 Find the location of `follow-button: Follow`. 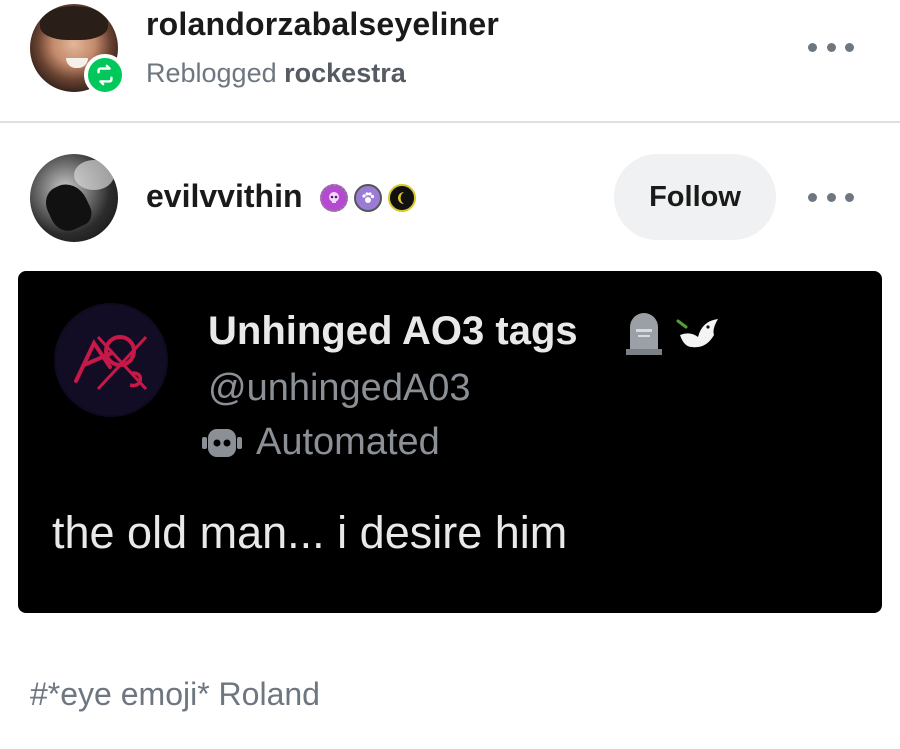

follow-button: Follow is located at coordinates (695, 197).